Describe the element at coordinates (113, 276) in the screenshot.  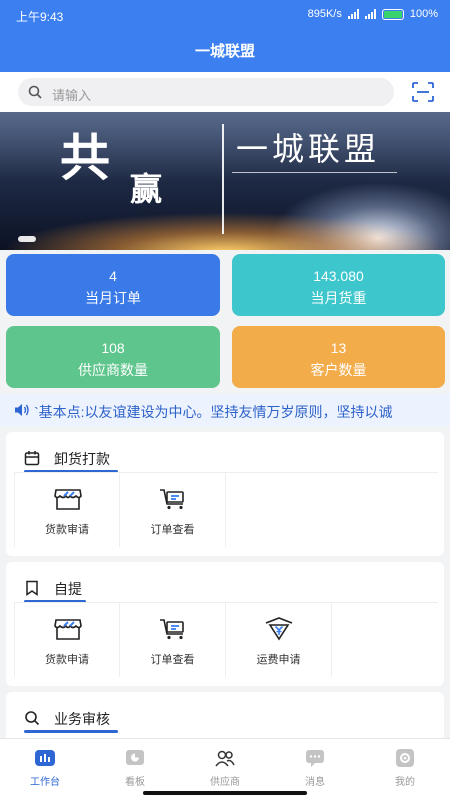
I see `stat-value: 4` at that location.